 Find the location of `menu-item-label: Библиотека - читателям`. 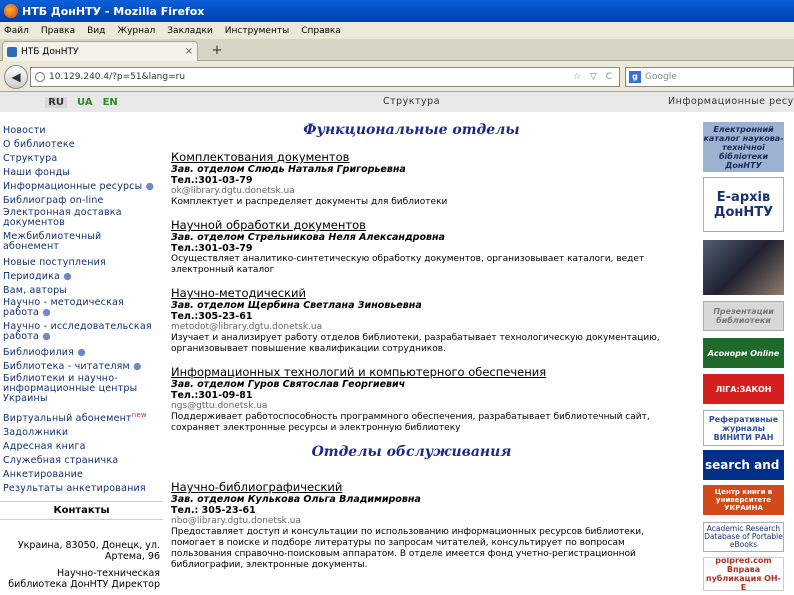

menu-item-label: Библиотека - читателям is located at coordinates (66, 366).